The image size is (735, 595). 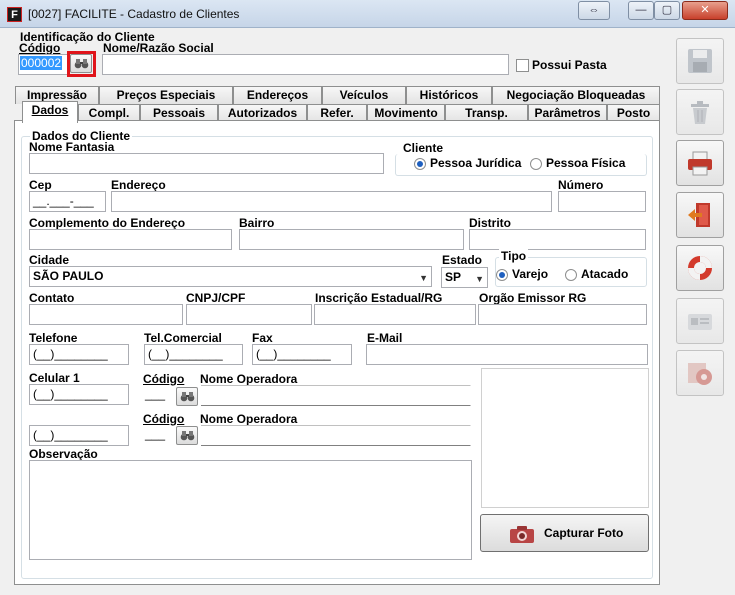 I want to click on cnpj-input, so click(x=249, y=314).